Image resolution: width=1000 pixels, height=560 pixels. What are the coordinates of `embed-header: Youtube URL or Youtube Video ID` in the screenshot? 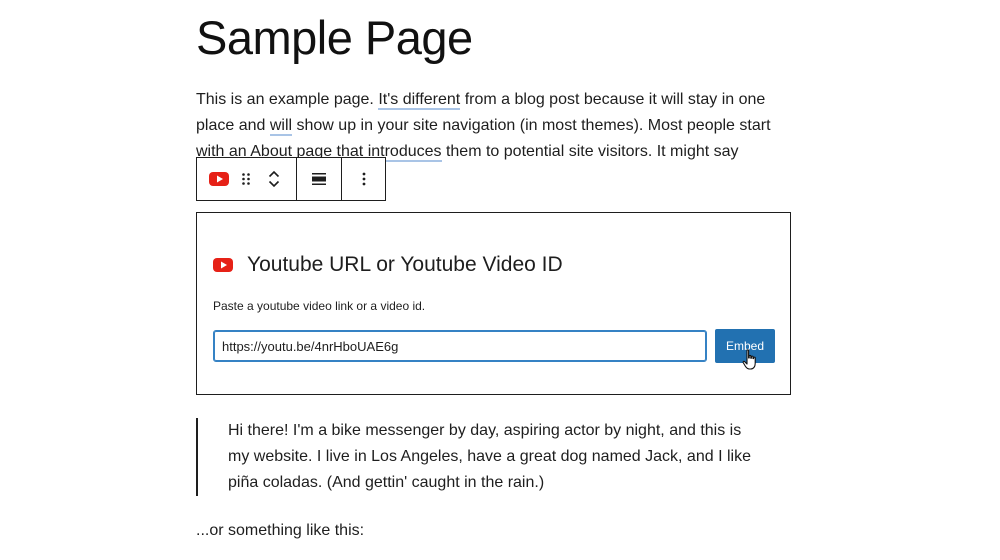 It's located at (388, 265).